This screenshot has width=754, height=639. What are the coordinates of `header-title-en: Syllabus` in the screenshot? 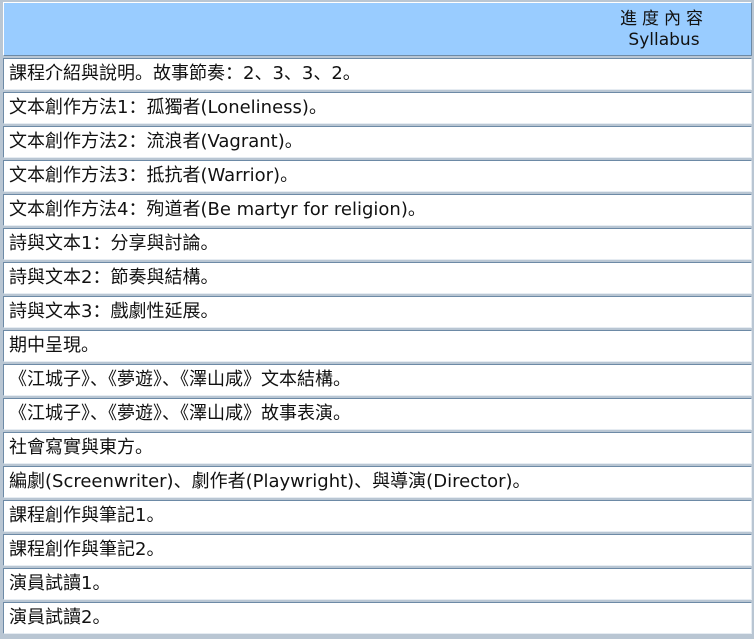 It's located at (664, 40).